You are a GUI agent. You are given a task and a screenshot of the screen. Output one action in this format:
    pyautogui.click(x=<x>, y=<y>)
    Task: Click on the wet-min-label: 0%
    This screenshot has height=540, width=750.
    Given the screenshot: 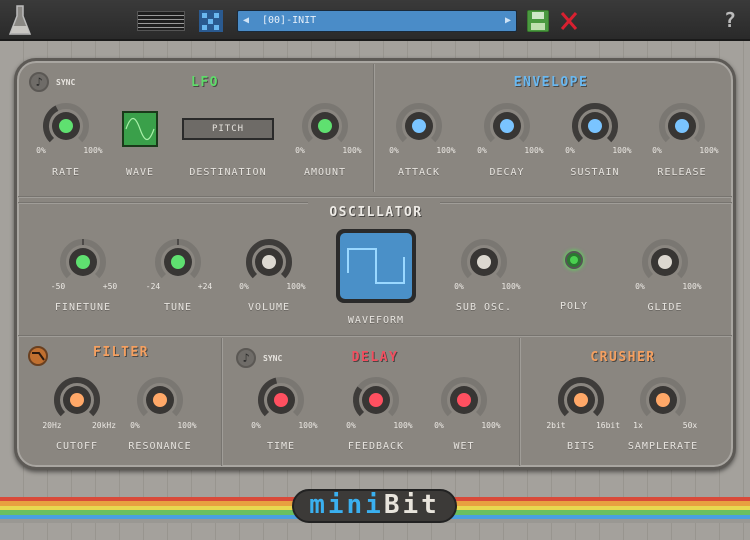 What is the action you would take?
    pyautogui.click(x=439, y=425)
    